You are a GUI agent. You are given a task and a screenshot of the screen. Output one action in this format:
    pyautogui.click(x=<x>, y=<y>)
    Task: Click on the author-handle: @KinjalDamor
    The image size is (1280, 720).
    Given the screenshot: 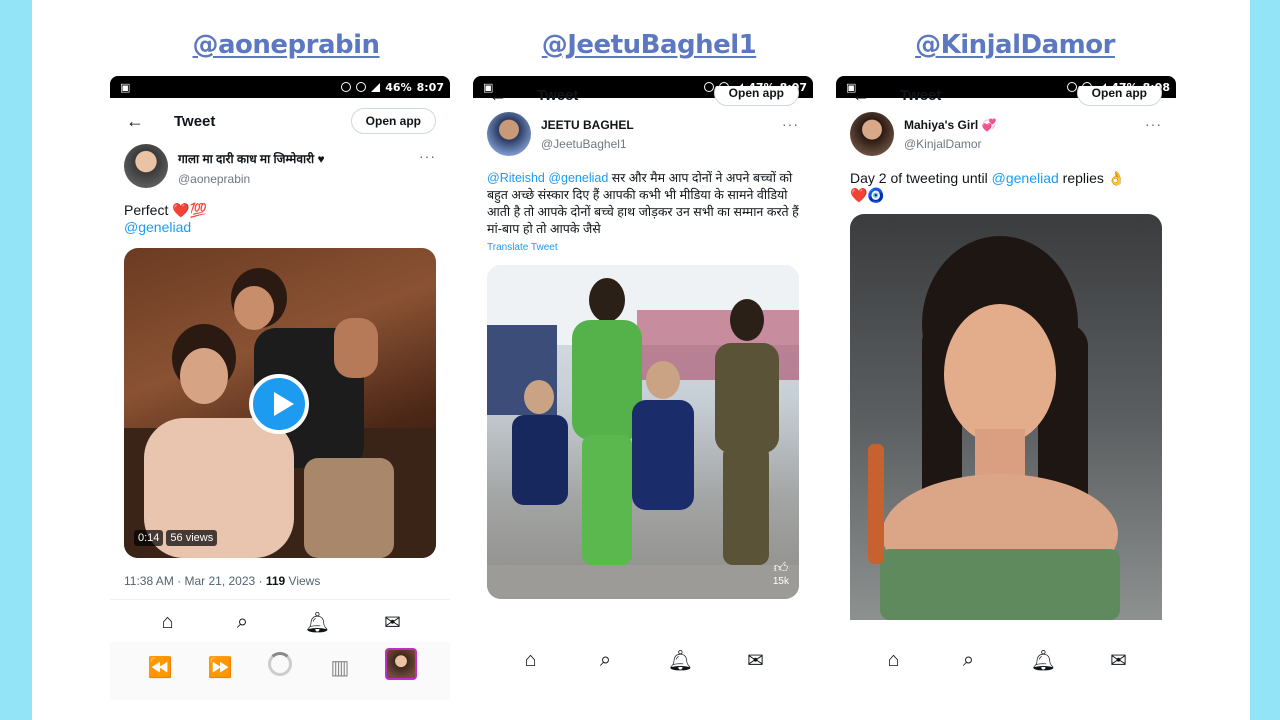 What is the action you would take?
    pyautogui.click(x=950, y=144)
    